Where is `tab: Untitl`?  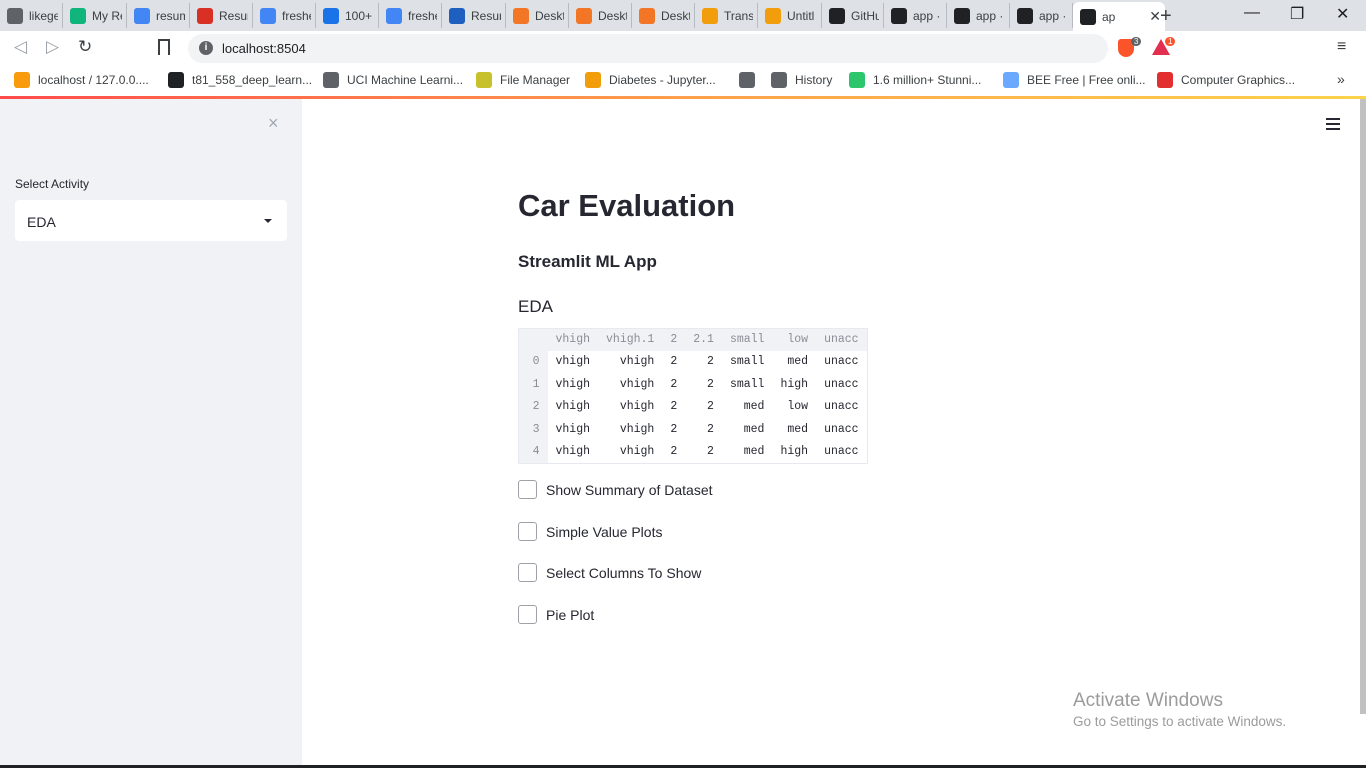 tab: Untitl is located at coordinates (790, 15).